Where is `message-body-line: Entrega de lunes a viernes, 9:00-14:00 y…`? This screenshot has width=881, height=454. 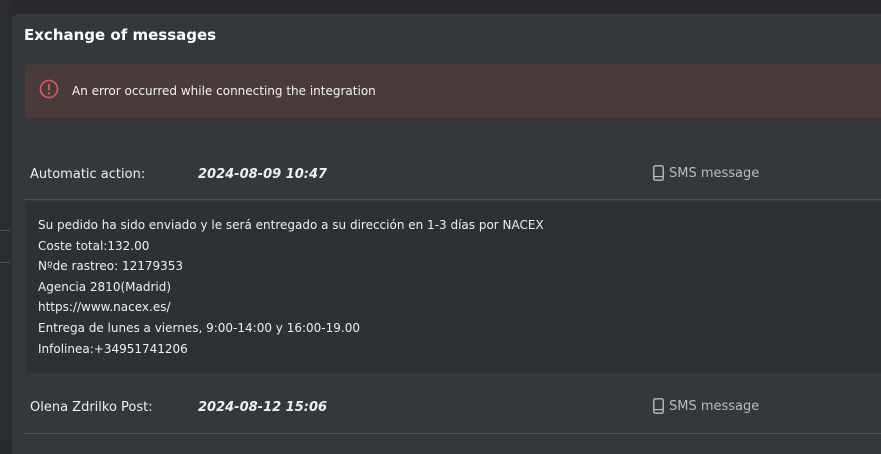
message-body-line: Entrega de lunes a viernes, 9:00-14:00 y… is located at coordinates (199, 327).